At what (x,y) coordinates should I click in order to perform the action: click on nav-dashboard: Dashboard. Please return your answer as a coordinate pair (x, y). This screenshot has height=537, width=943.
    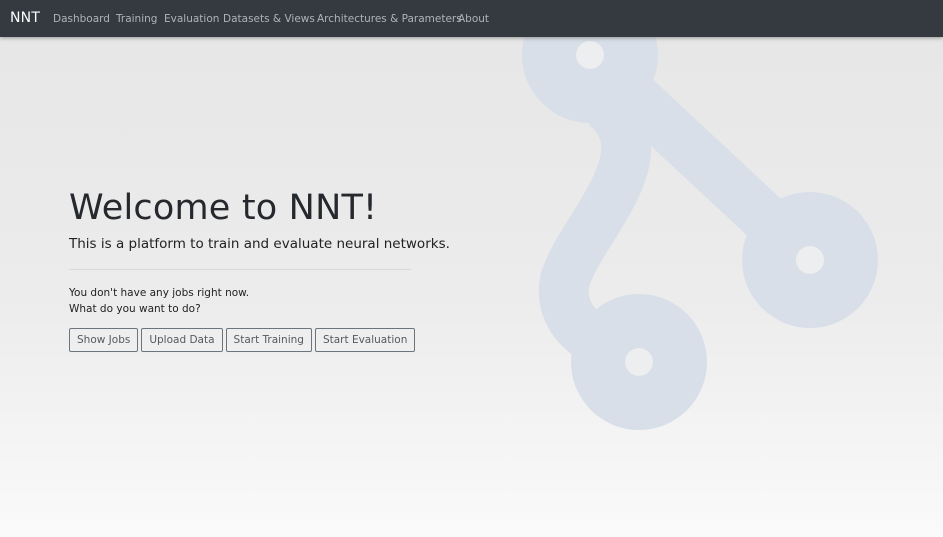
    Looking at the image, I should click on (81, 19).